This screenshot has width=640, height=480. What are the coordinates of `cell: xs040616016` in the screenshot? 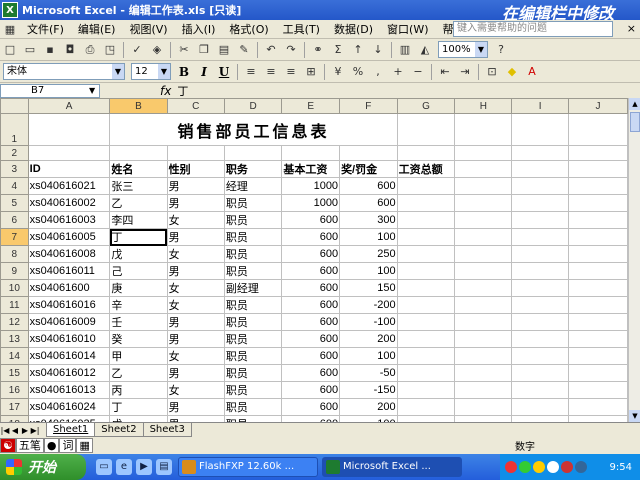 It's located at (69, 305).